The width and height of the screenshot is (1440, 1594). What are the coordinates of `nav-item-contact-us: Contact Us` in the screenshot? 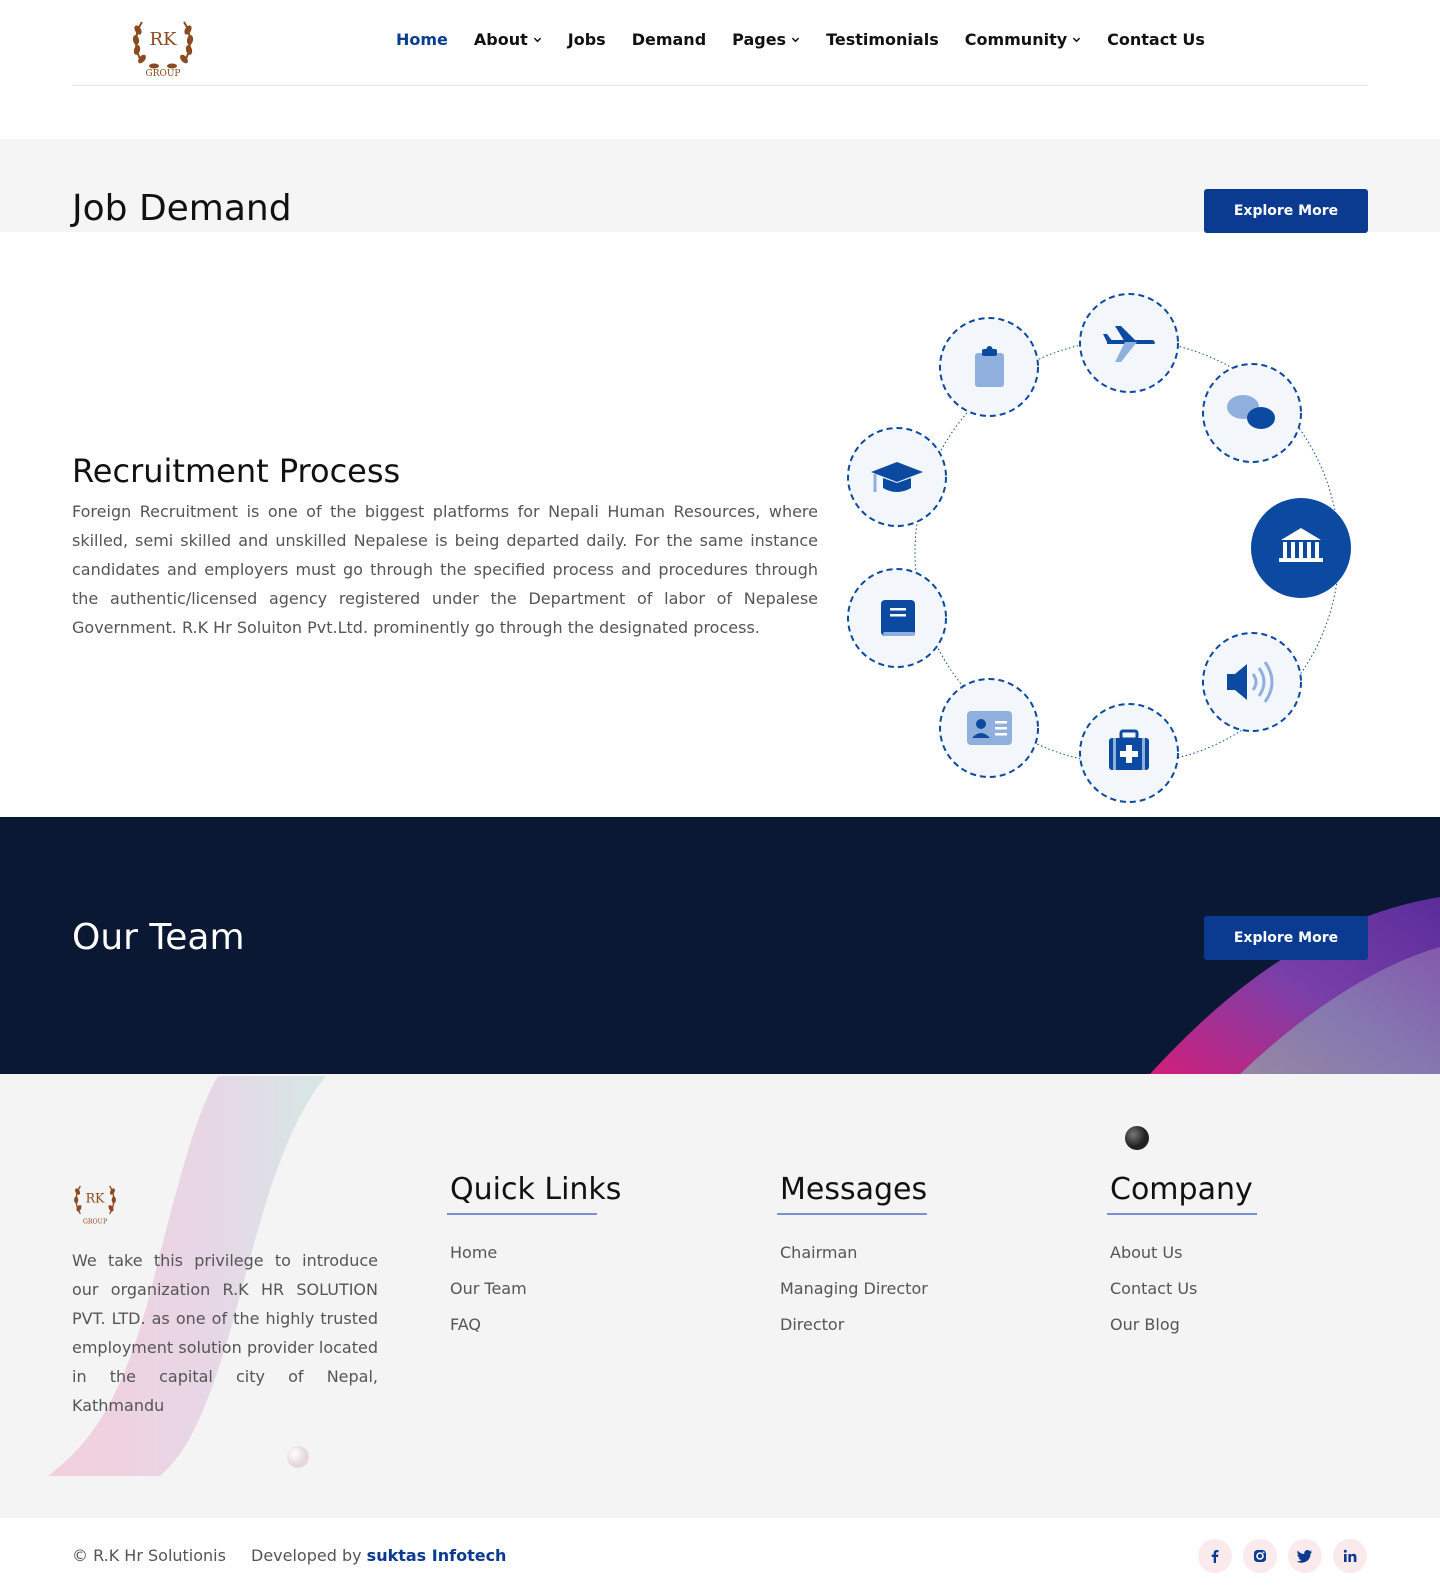 It's located at (1156, 39).